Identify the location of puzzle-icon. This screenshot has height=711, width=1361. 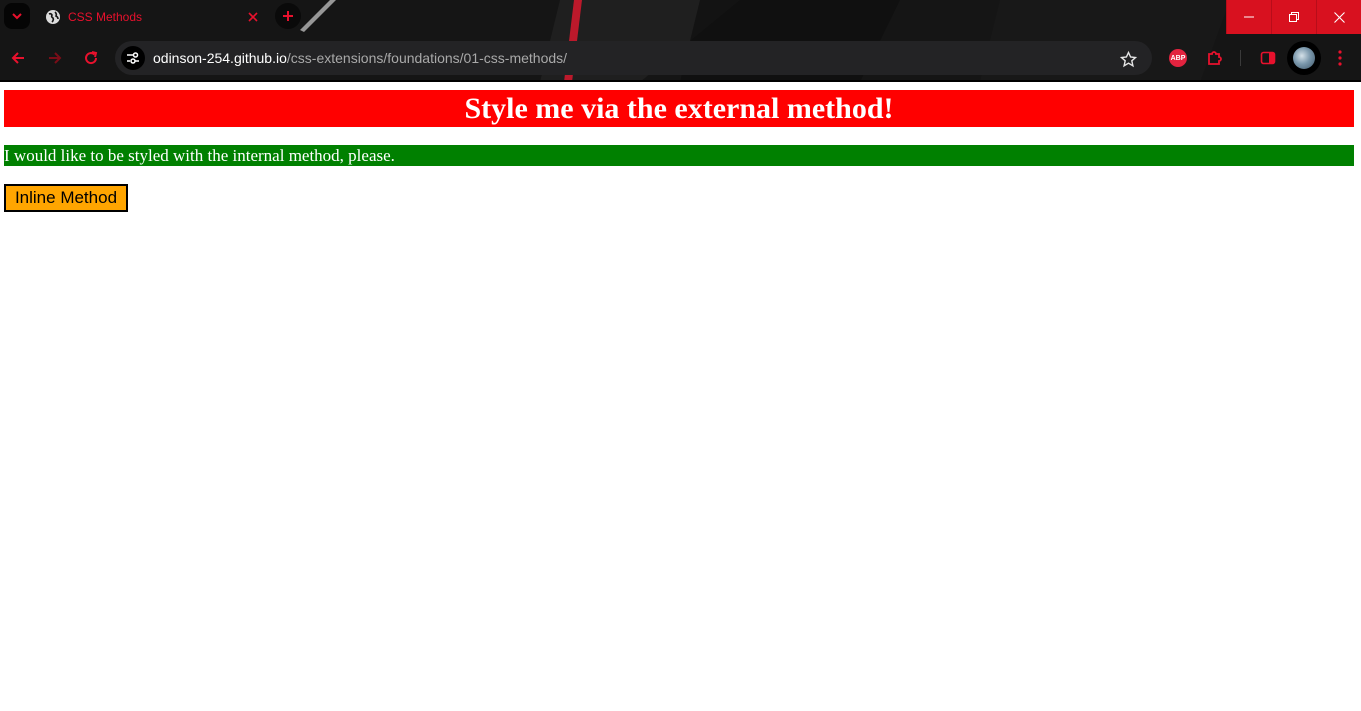
(1215, 58).